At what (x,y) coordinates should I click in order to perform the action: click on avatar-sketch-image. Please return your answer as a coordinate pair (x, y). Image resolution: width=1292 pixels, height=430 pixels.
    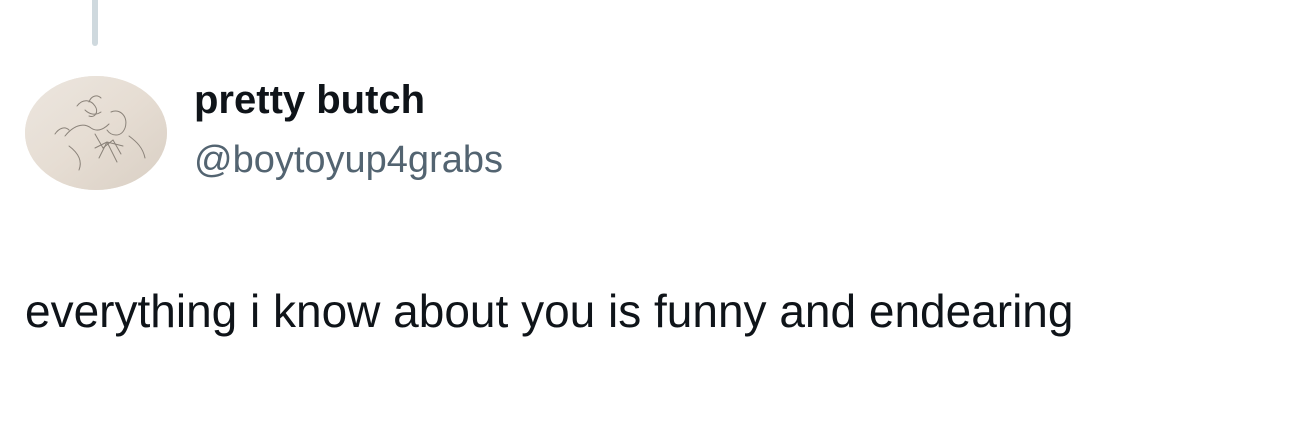
    Looking at the image, I should click on (96, 133).